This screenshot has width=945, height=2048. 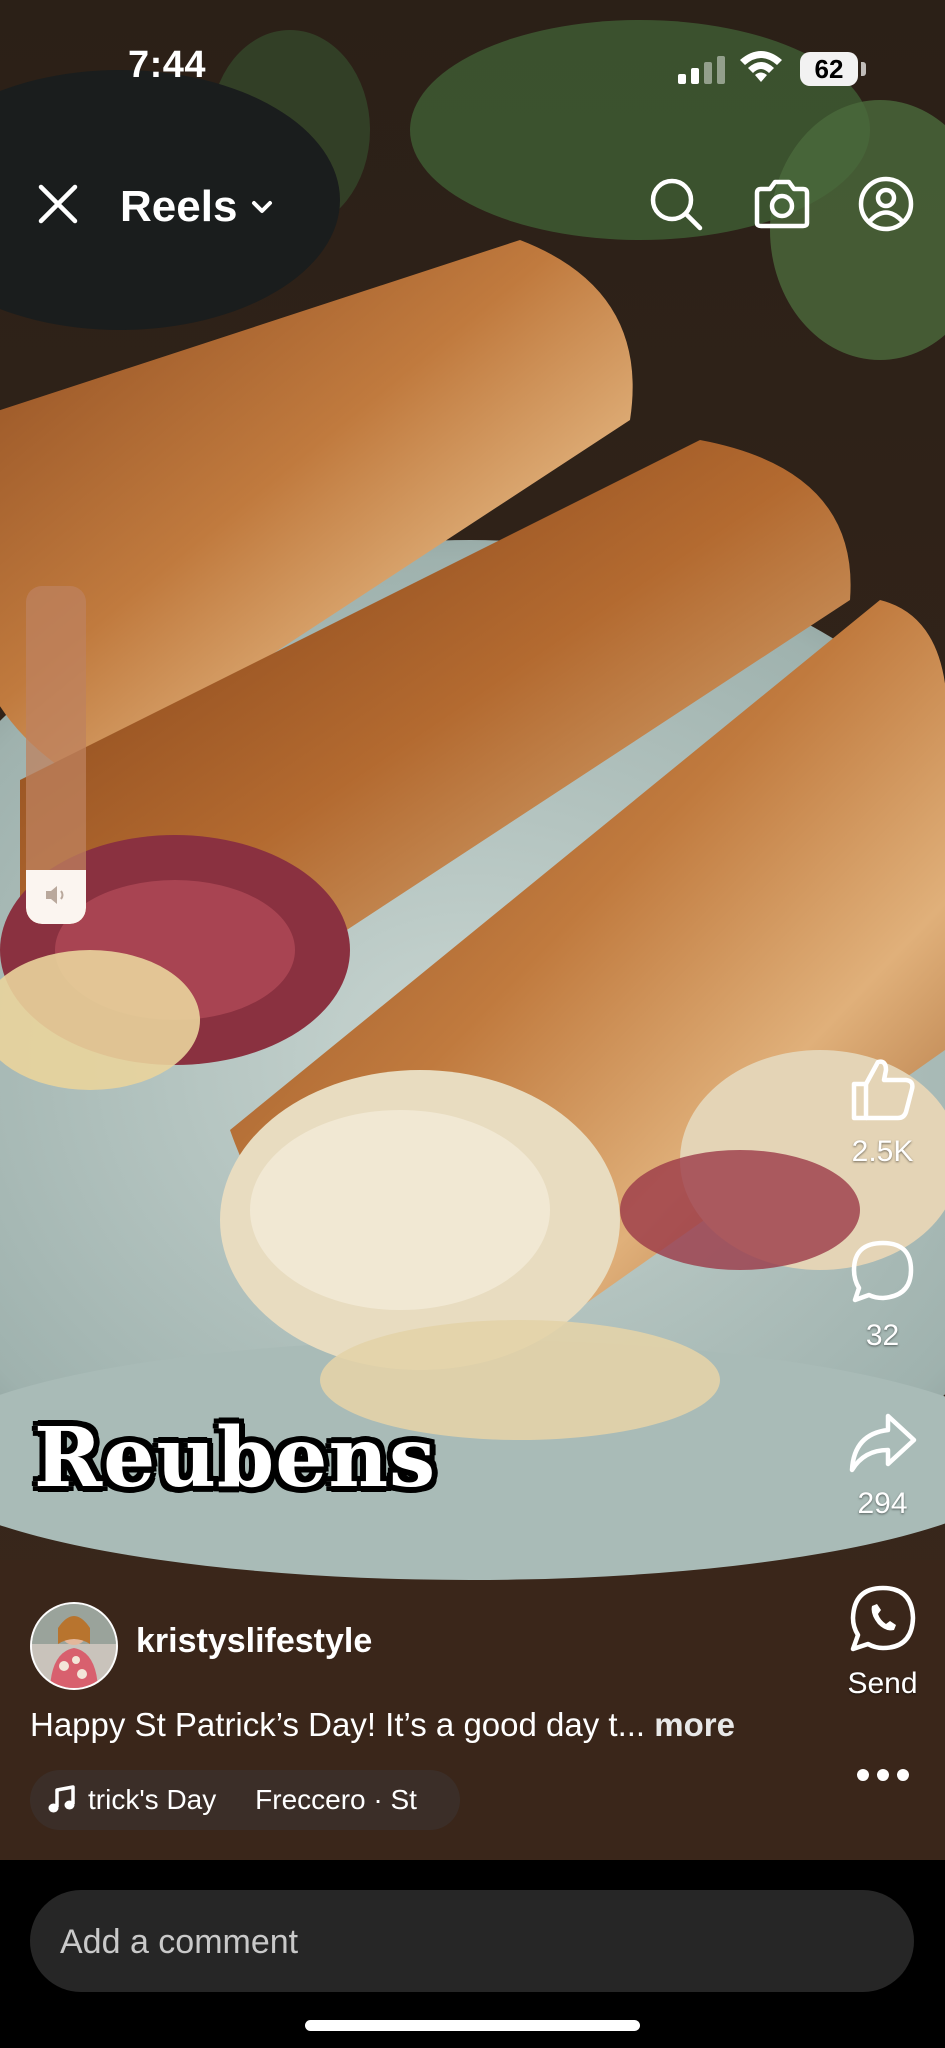 What do you see at coordinates (56, 755) in the screenshot?
I see `volume-slider` at bounding box center [56, 755].